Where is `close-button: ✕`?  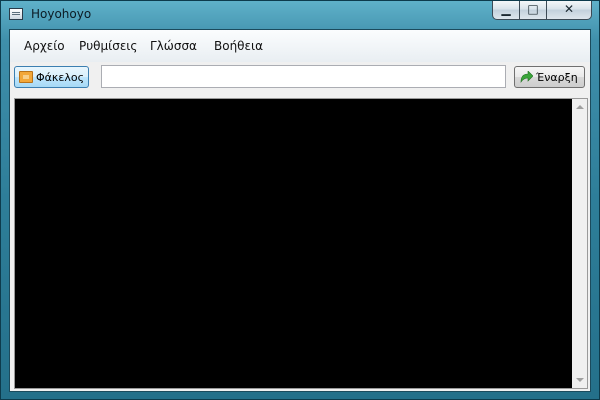
close-button: ✕ is located at coordinates (569, 10).